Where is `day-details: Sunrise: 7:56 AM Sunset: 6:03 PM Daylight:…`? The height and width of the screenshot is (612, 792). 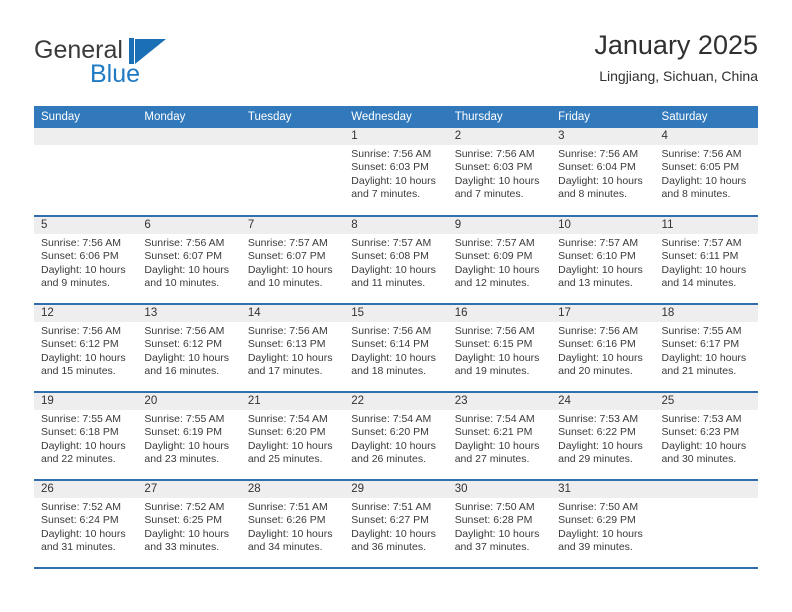 day-details: Sunrise: 7:56 AM Sunset: 6:03 PM Daylight:… is located at coordinates (395, 173).